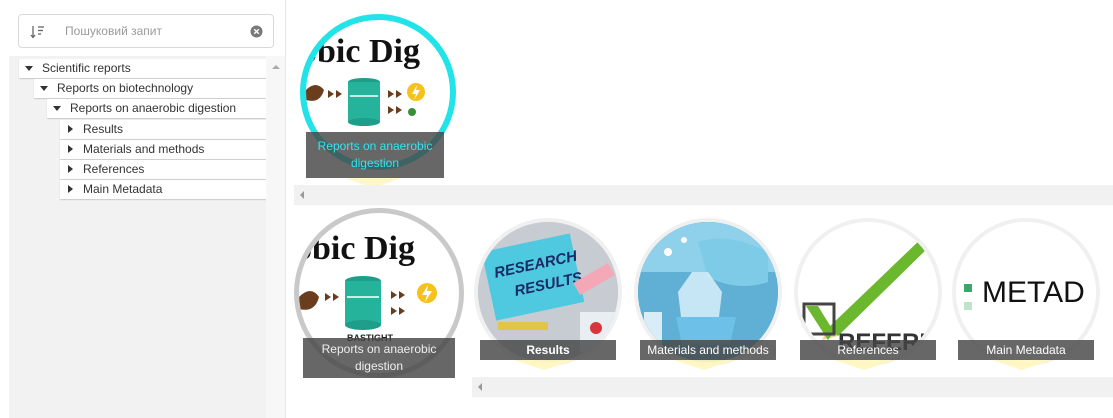  Describe the element at coordinates (1026, 350) in the screenshot. I see `child-card-caption: Main Metadata` at that location.